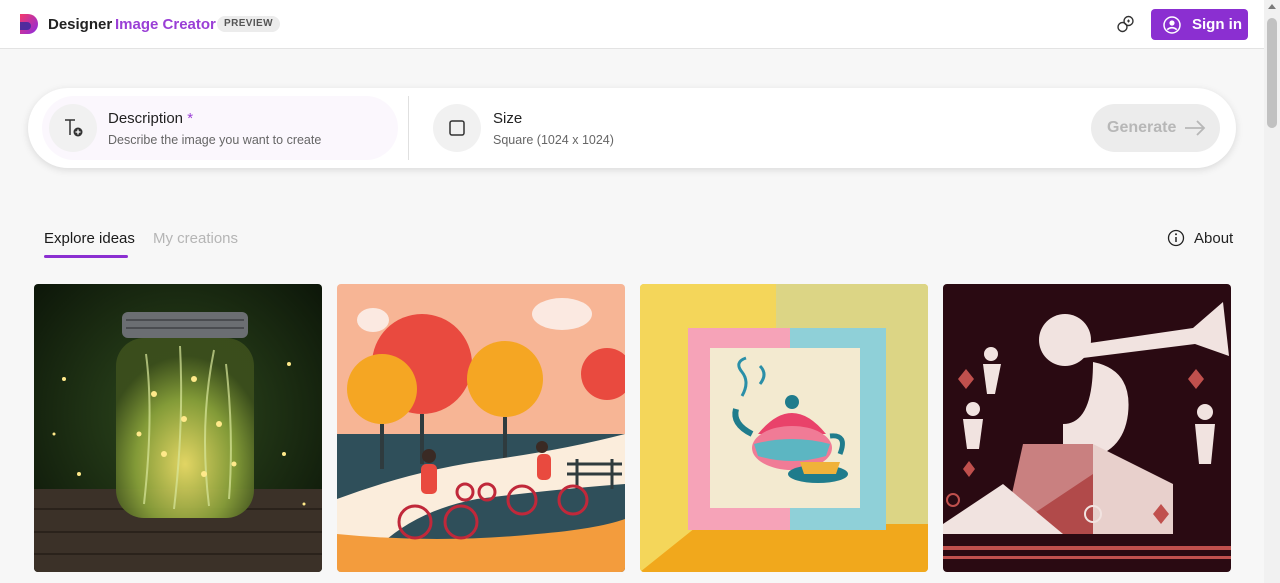 The width and height of the screenshot is (1280, 583). I want to click on product-name: Image Creator, so click(165, 24).